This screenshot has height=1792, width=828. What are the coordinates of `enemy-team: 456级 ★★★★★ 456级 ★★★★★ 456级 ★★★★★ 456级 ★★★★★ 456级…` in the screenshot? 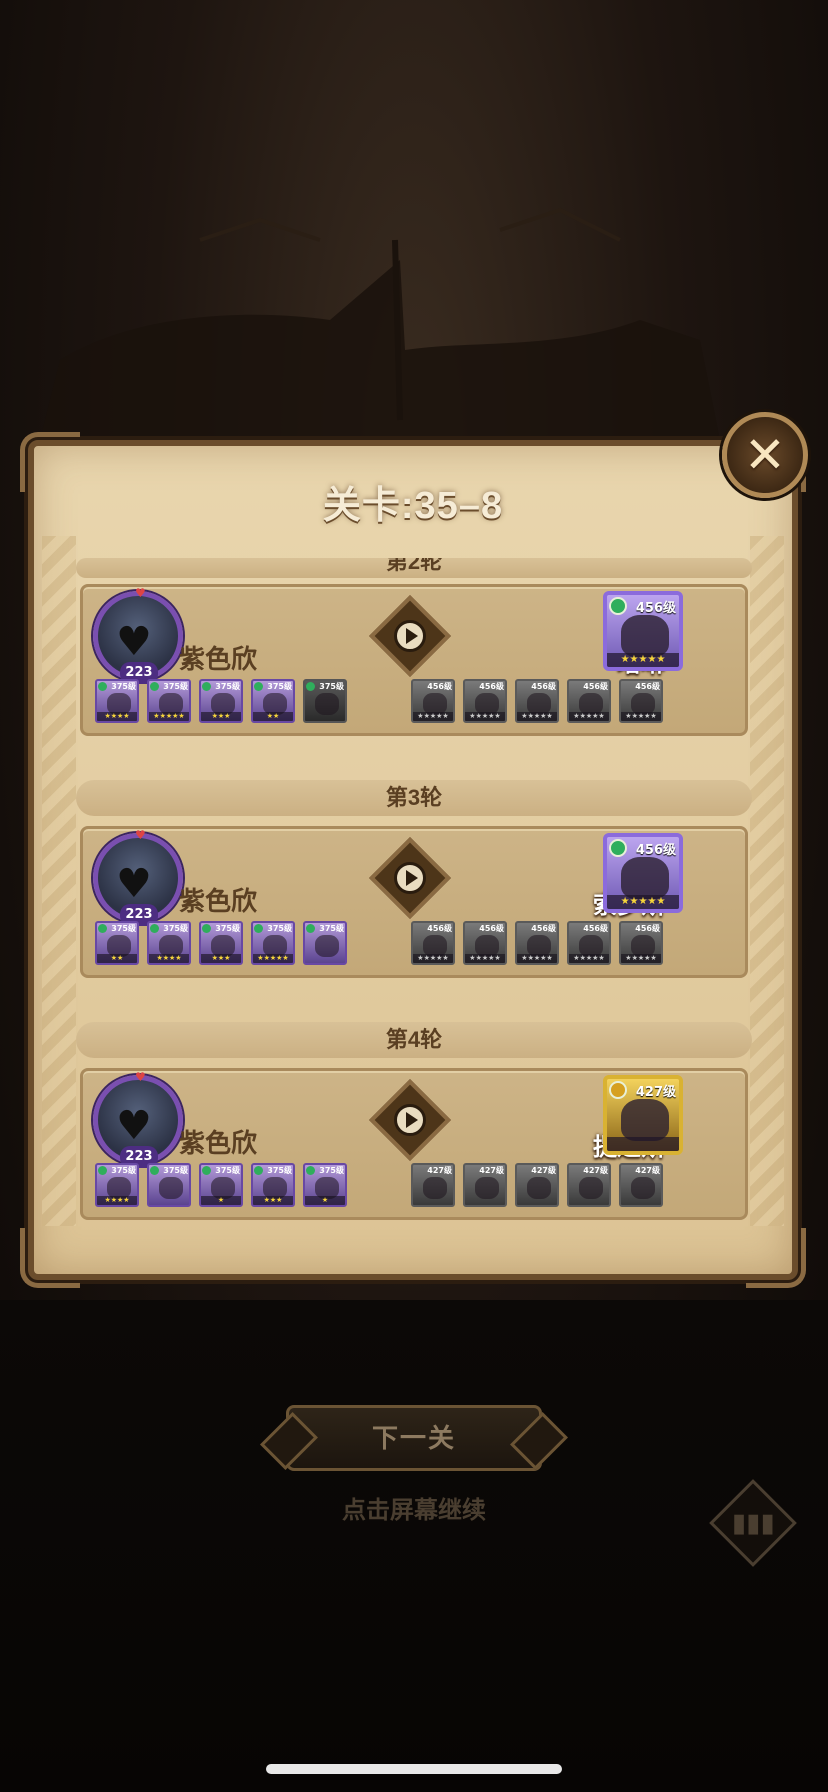 It's located at (537, 943).